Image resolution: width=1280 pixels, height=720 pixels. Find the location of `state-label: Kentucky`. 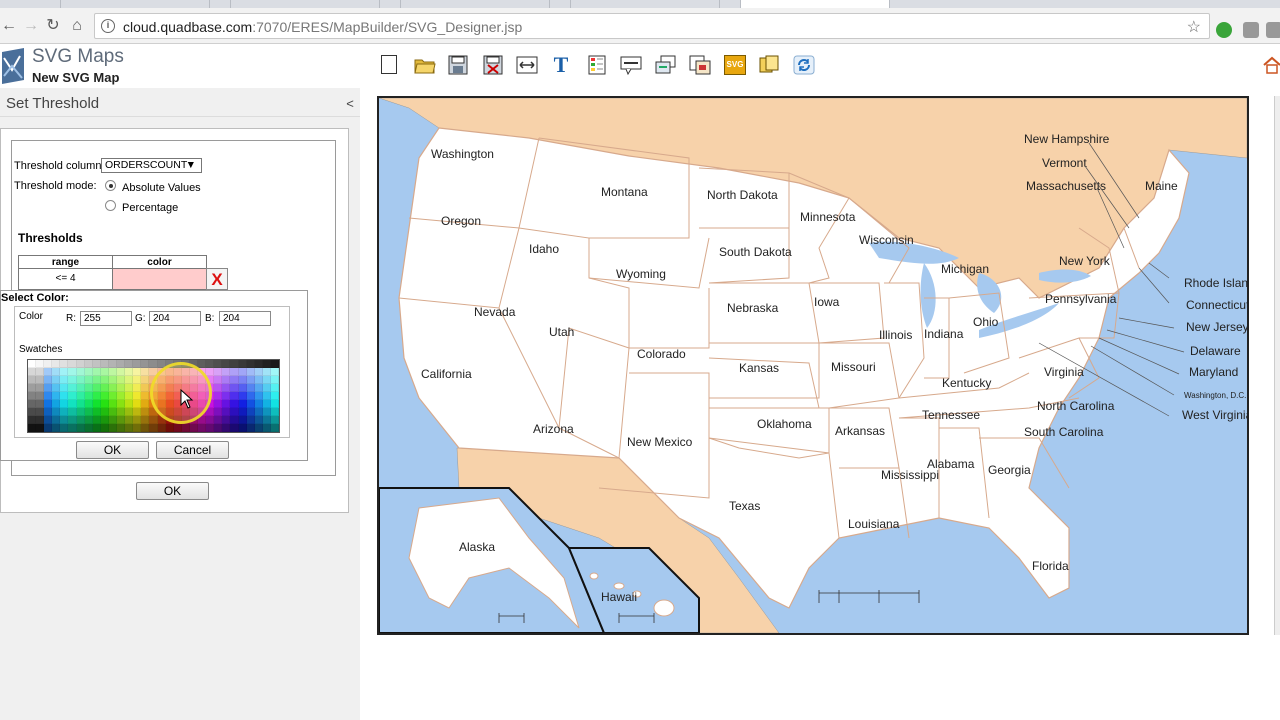

state-label: Kentucky is located at coordinates (966, 383).